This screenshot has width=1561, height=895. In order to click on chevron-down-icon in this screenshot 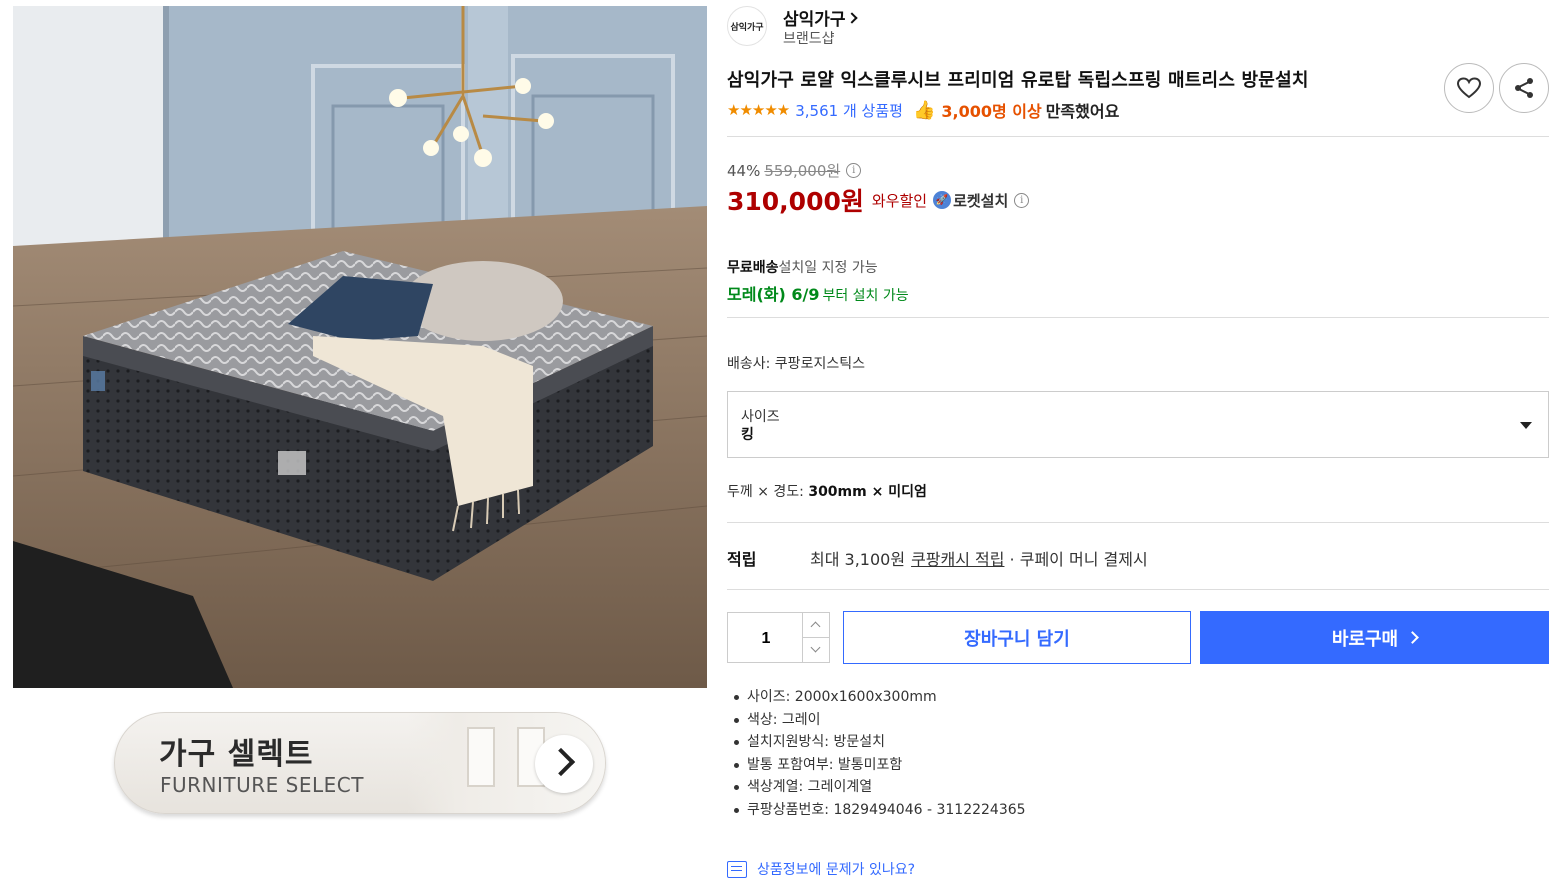, I will do `click(815, 647)`.